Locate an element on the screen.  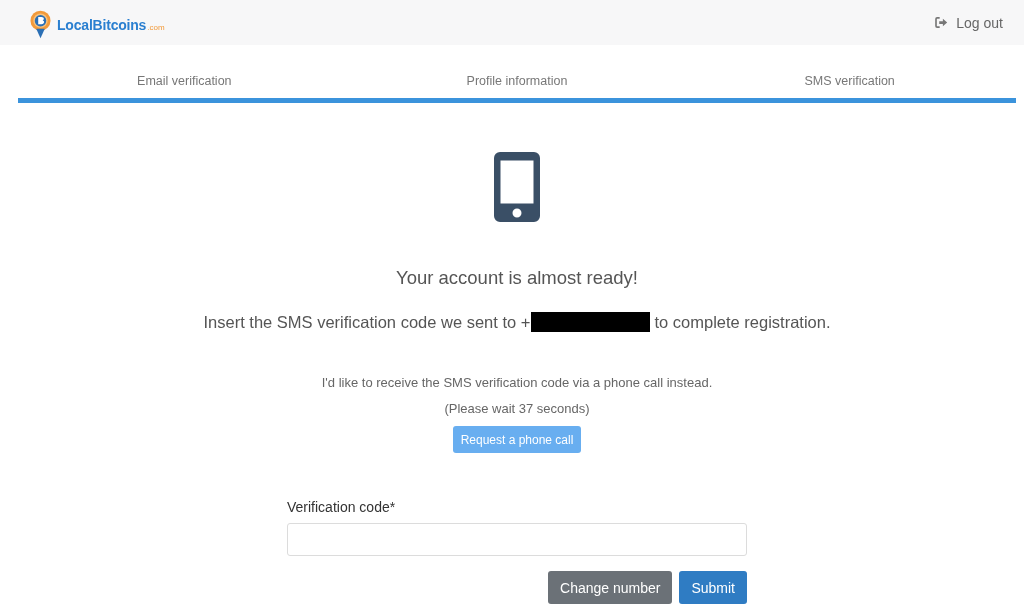
page-title: Your account is almost ready! is located at coordinates (517, 278).